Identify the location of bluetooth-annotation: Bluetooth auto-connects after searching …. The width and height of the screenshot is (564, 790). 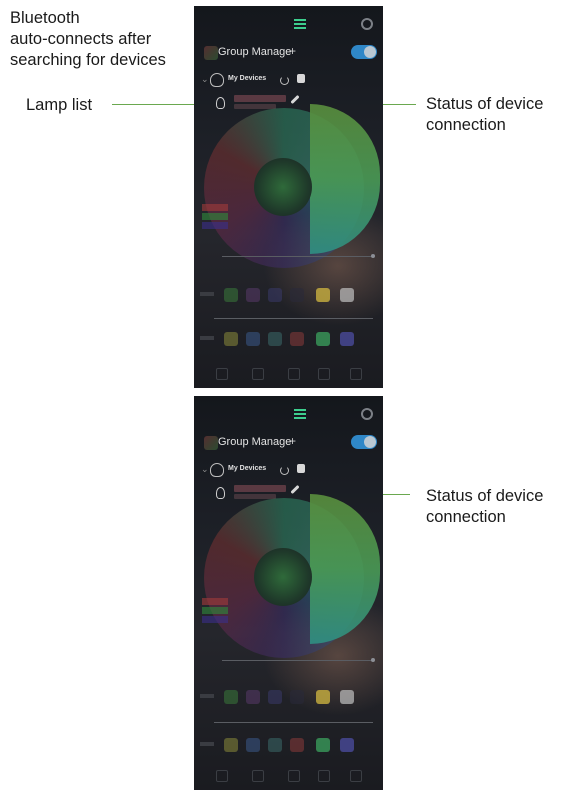
(102, 39).